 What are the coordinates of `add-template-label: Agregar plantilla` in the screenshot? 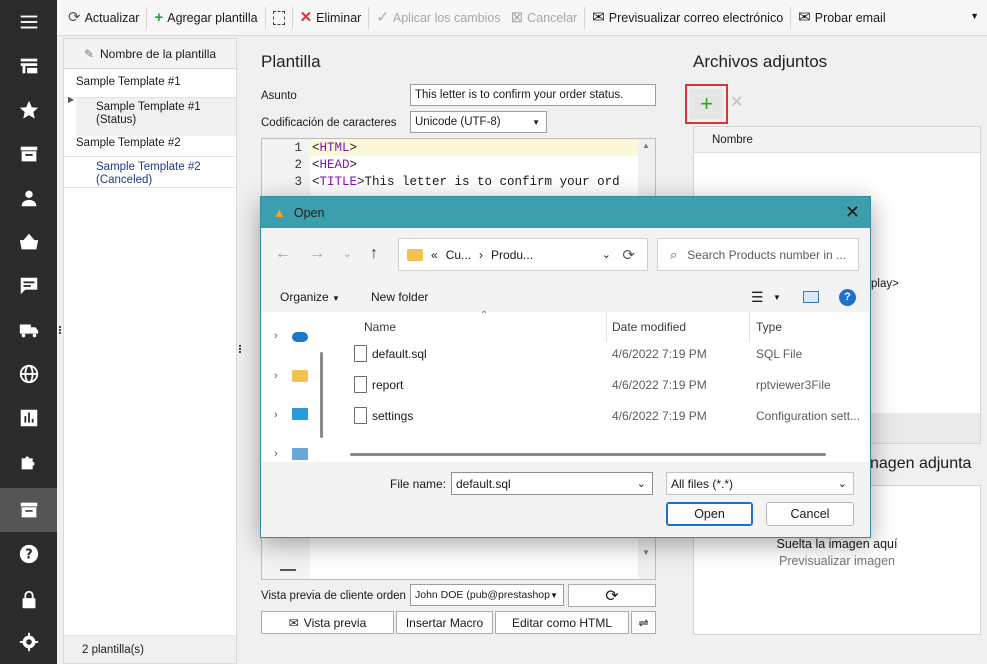 It's located at (212, 17).